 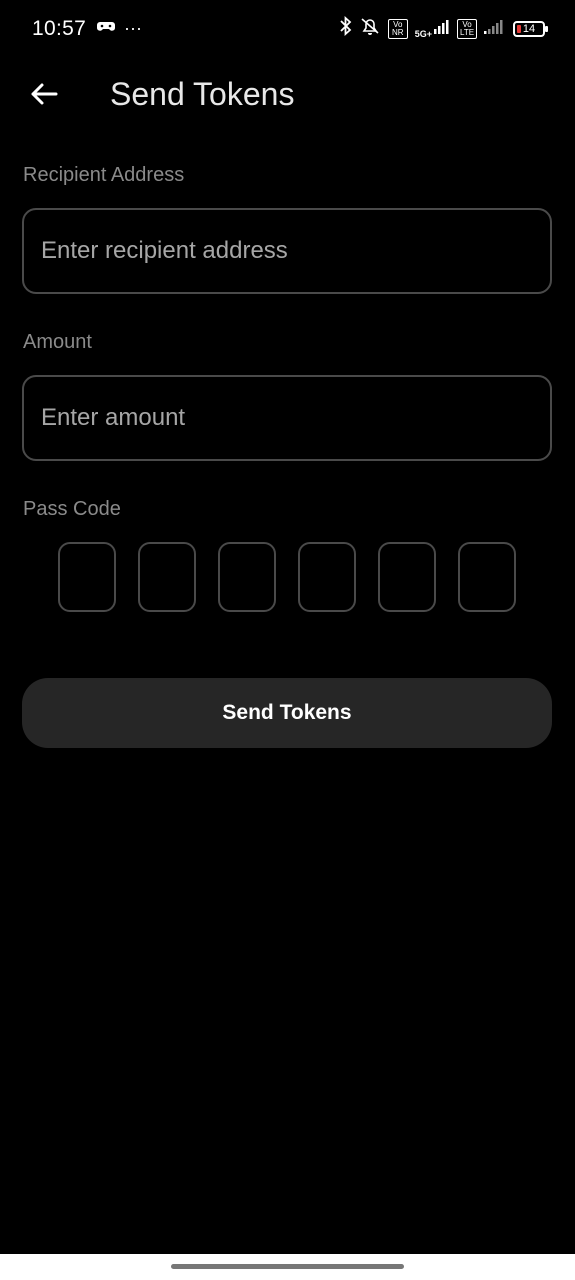 I want to click on amount-input, so click(x=287, y=418).